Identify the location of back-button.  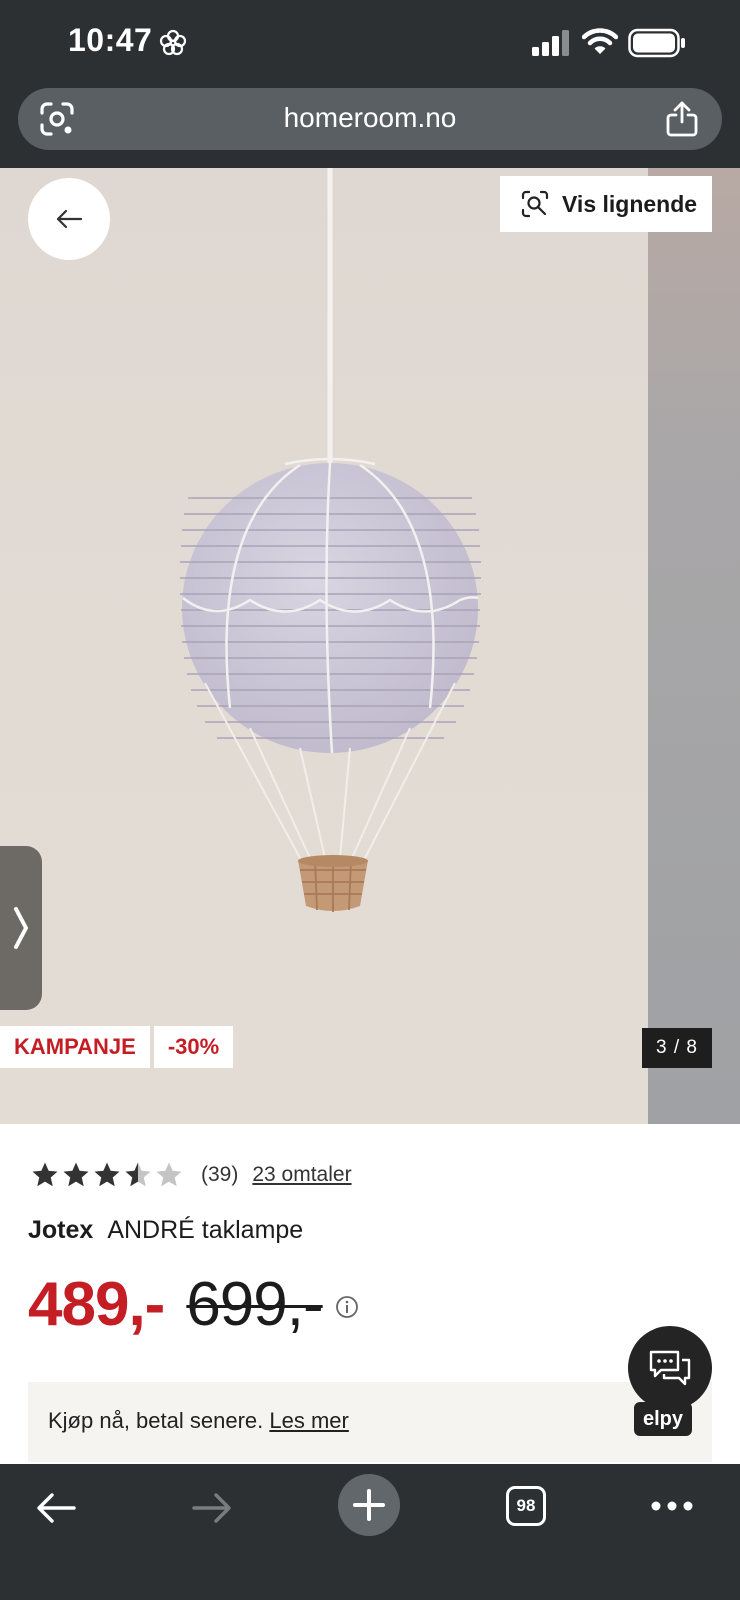
(69, 219).